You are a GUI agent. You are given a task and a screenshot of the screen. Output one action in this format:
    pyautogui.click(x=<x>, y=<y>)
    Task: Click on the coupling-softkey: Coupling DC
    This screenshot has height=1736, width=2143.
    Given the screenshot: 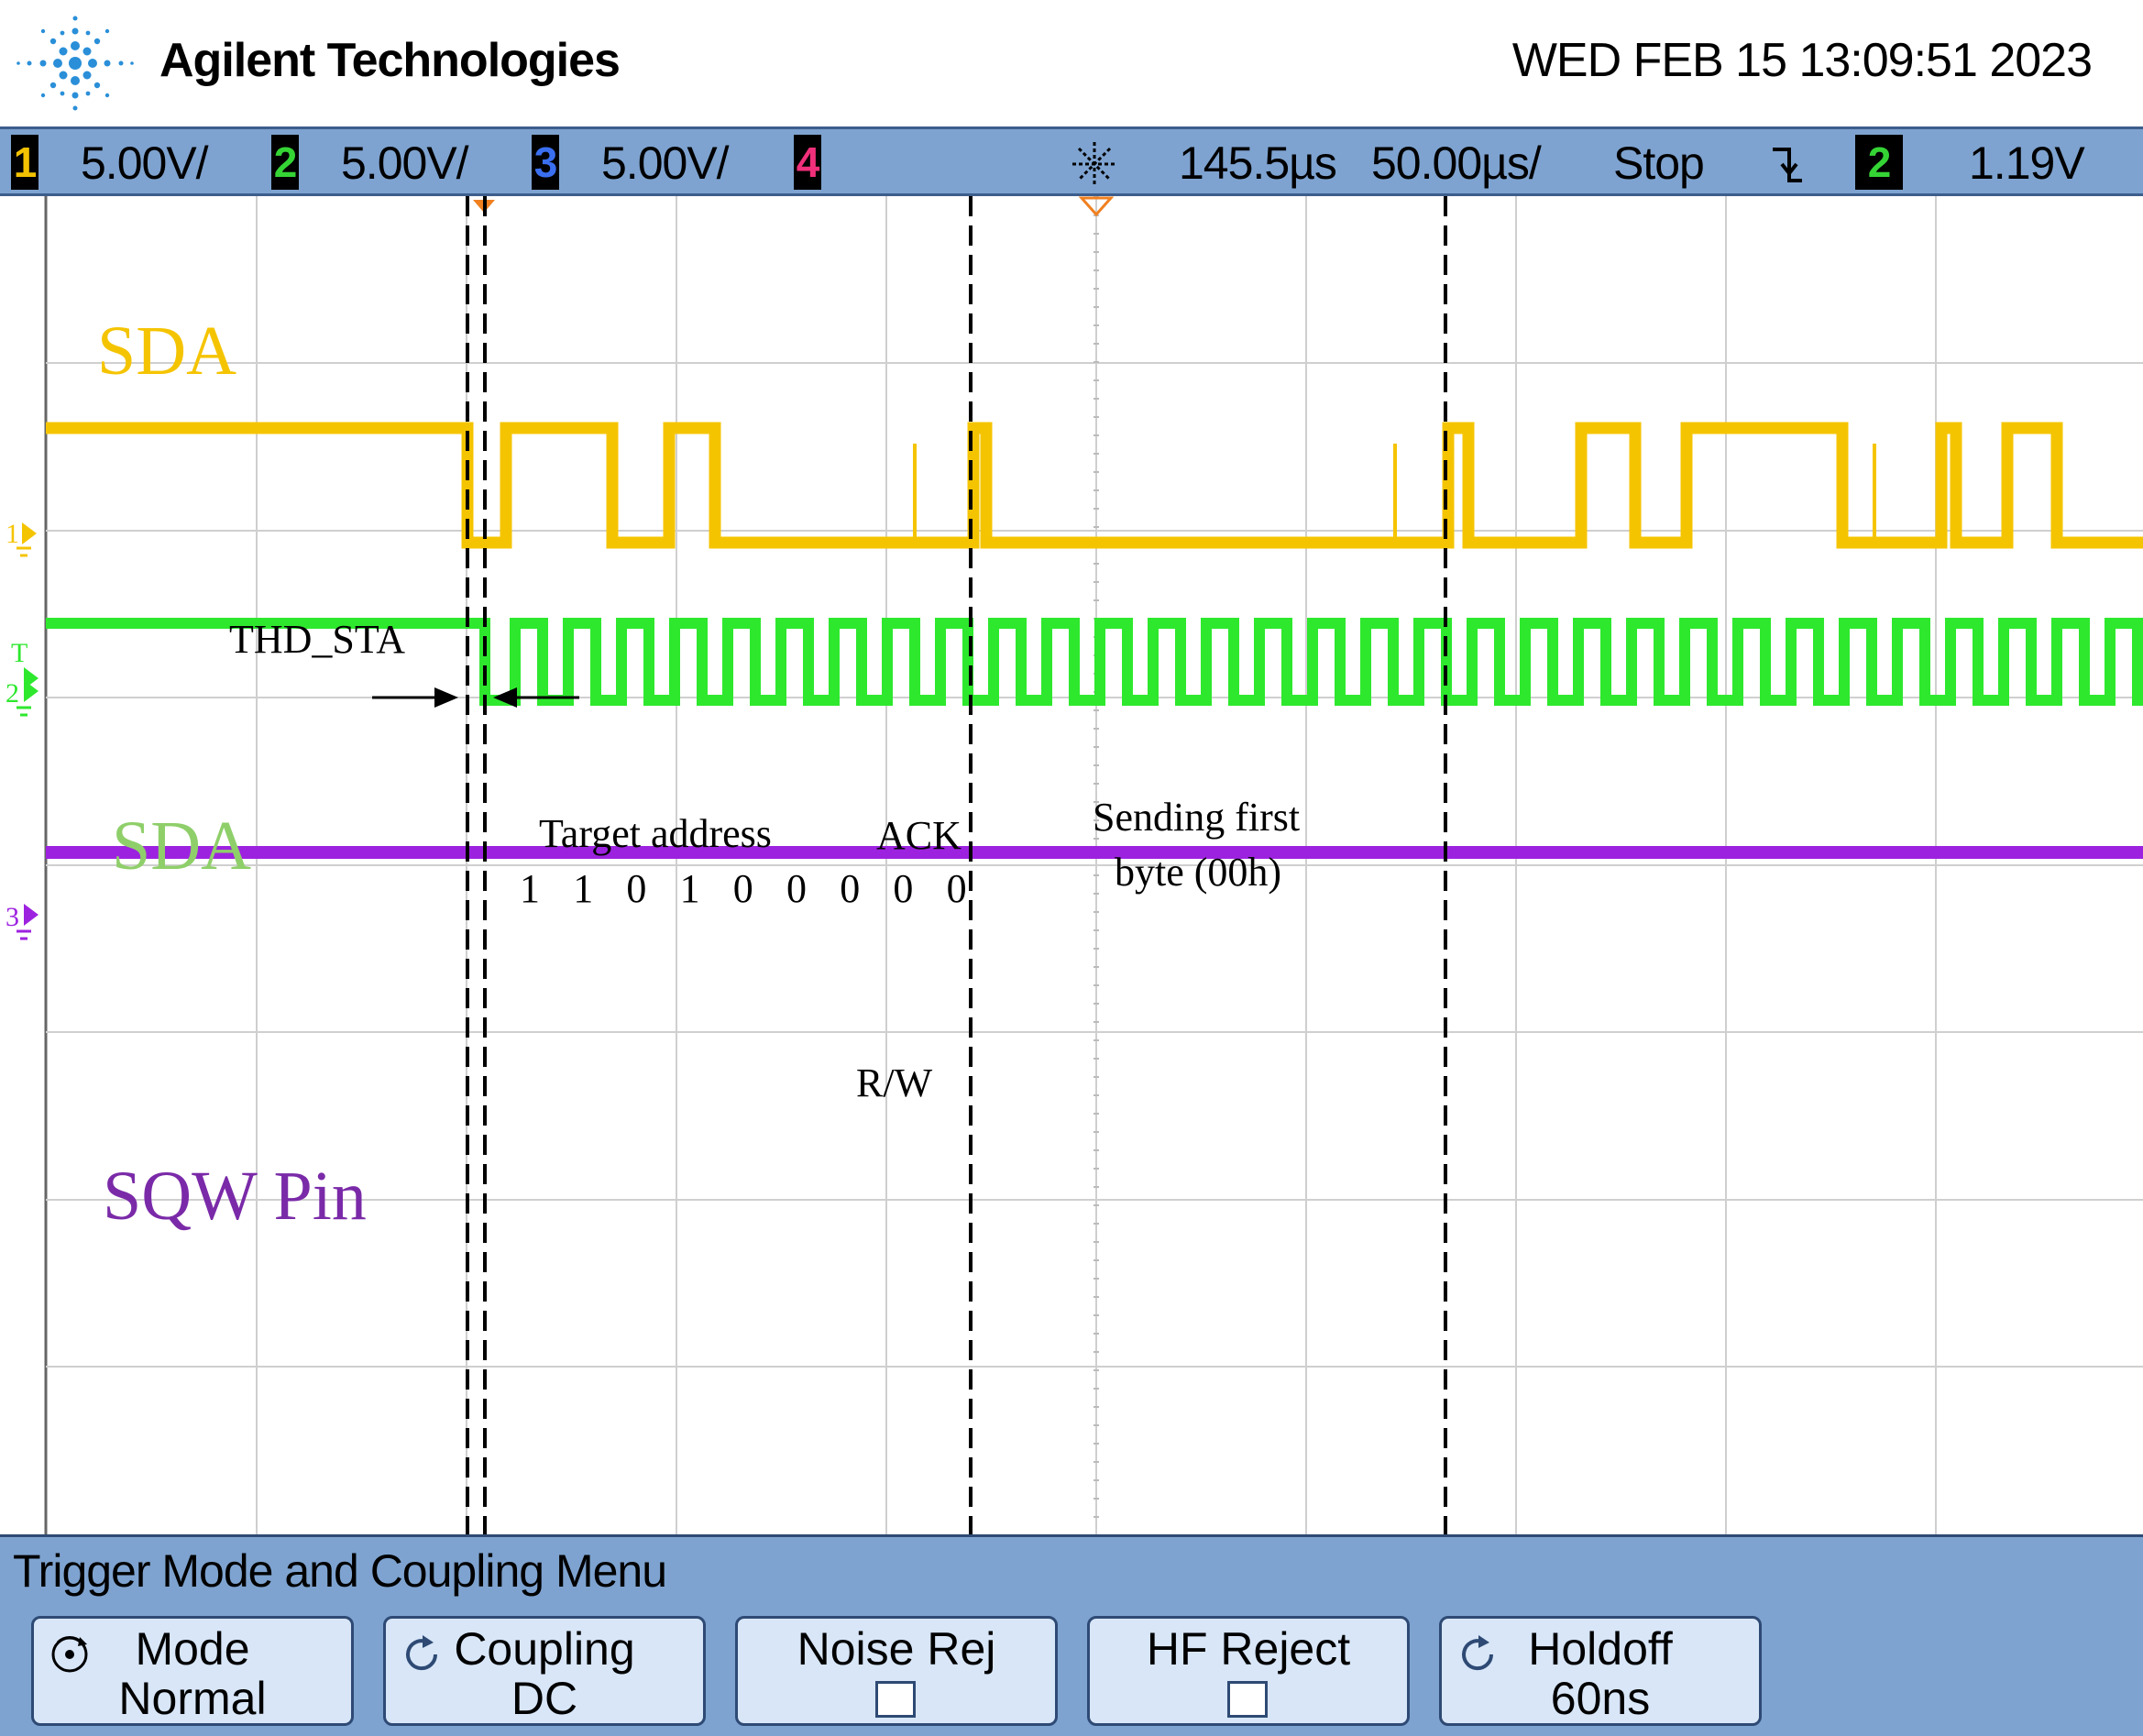 What is the action you would take?
    pyautogui.click(x=544, y=1671)
    